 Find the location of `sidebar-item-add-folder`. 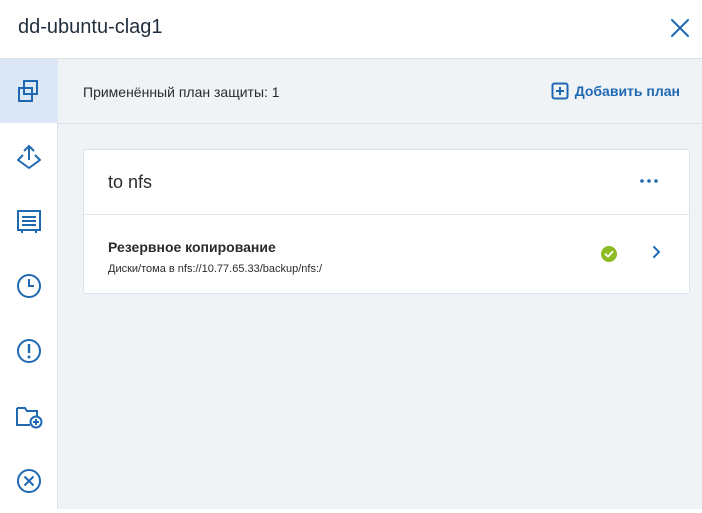

sidebar-item-add-folder is located at coordinates (29, 416).